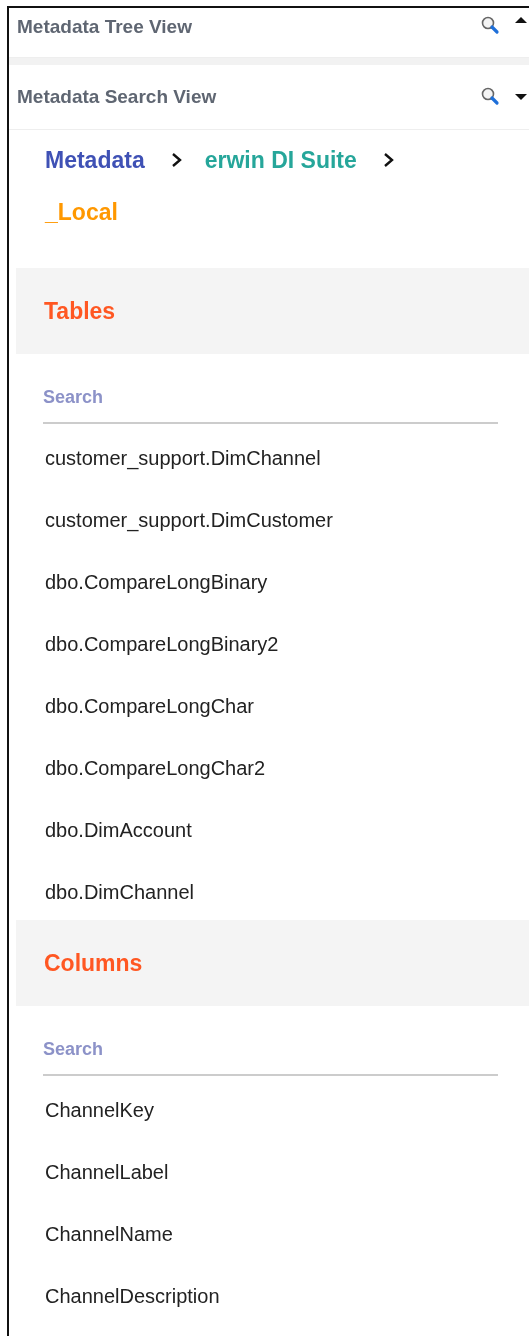  I want to click on list-item: customer_support.DimChannel, so click(287, 458).